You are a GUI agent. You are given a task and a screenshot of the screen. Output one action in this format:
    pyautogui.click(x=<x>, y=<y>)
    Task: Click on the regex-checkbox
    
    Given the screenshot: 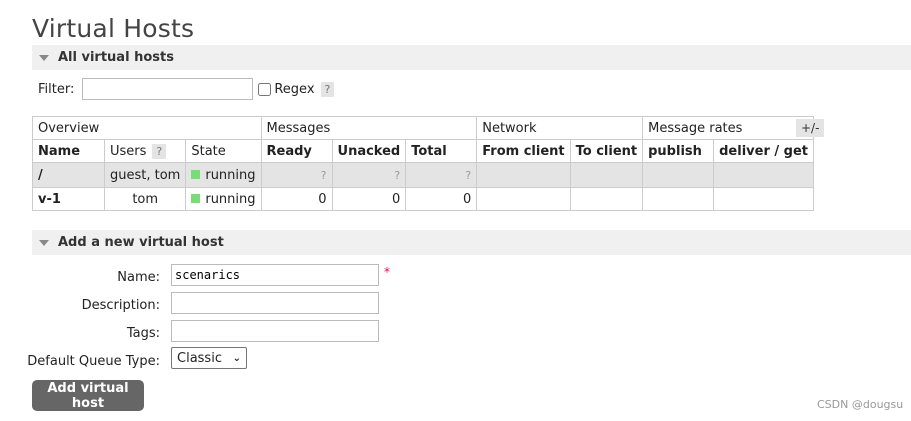 What is the action you would take?
    pyautogui.click(x=265, y=89)
    